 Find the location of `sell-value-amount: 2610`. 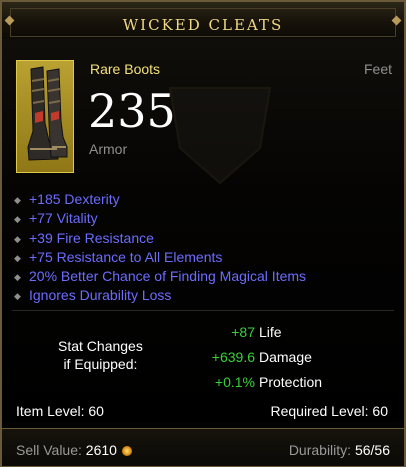

sell-value-amount: 2610 is located at coordinates (101, 450).